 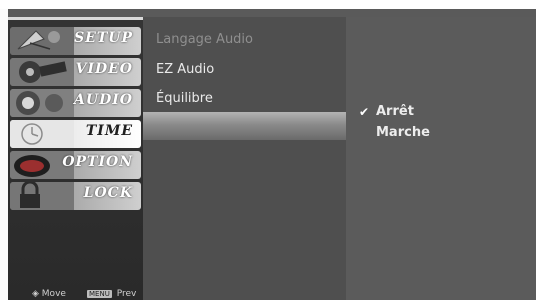 I want to click on menu-item-video: VIDEO, so click(x=75, y=72).